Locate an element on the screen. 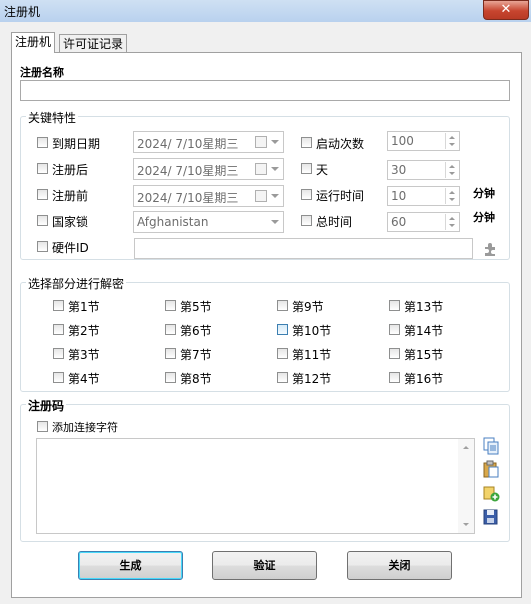 The height and width of the screenshot is (604, 531). paste-icon is located at coordinates (491, 469).